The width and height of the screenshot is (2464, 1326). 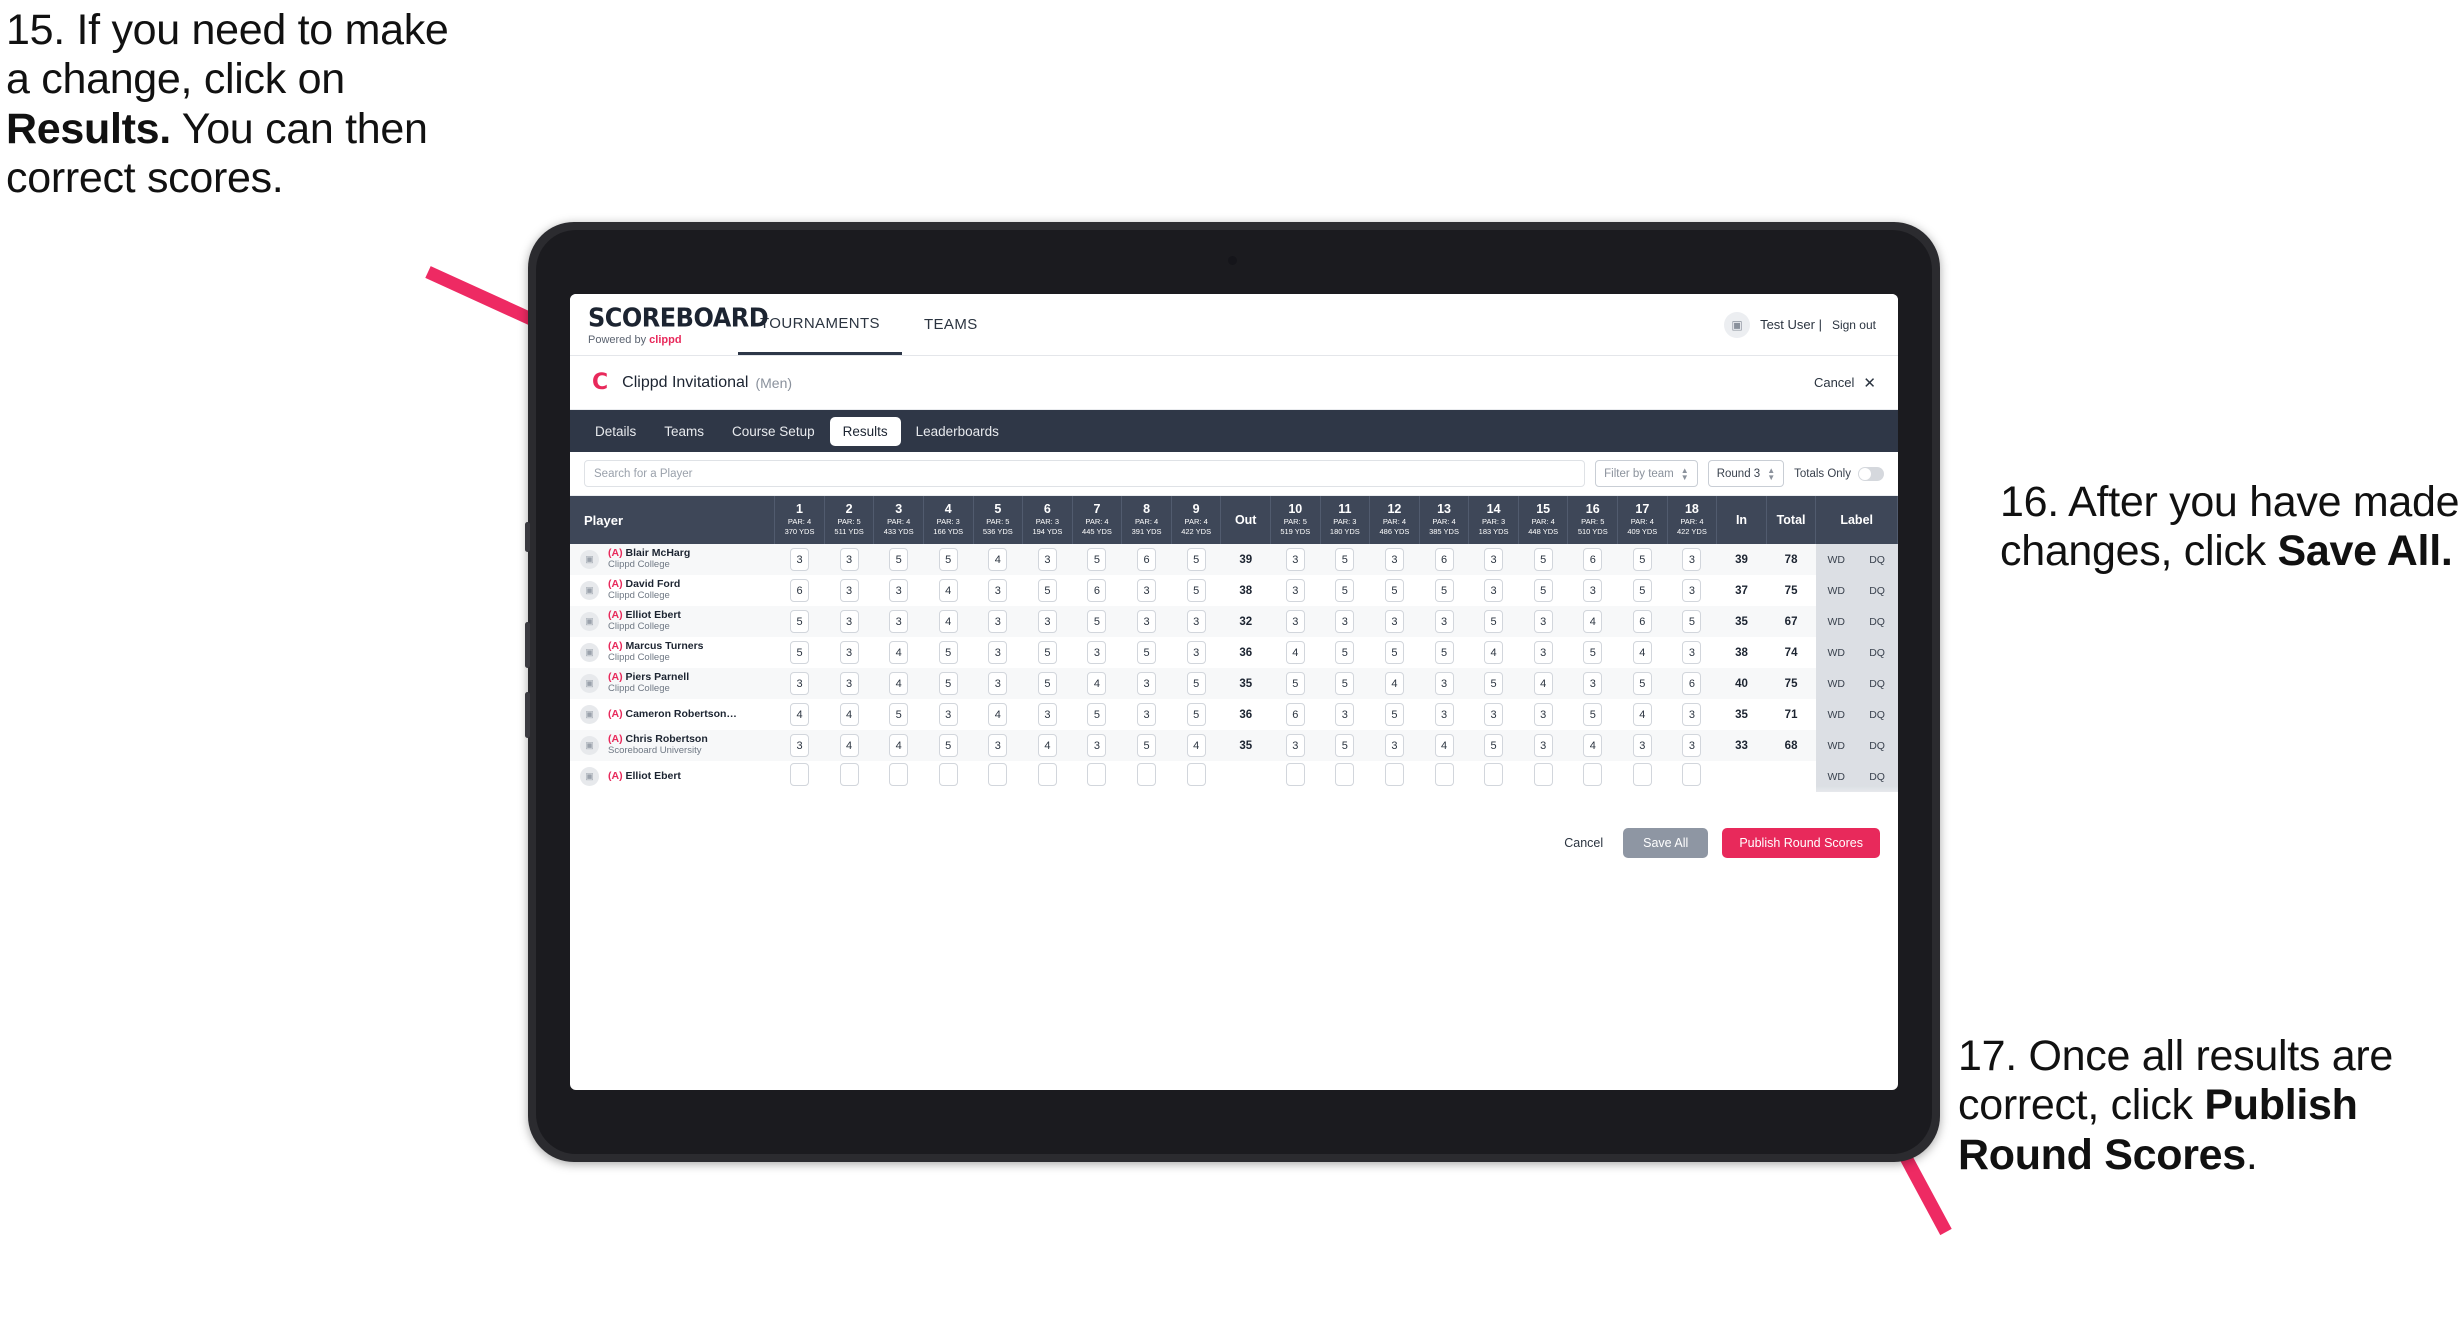 I want to click on score-cell-hole-16: 4, so click(x=1593, y=745).